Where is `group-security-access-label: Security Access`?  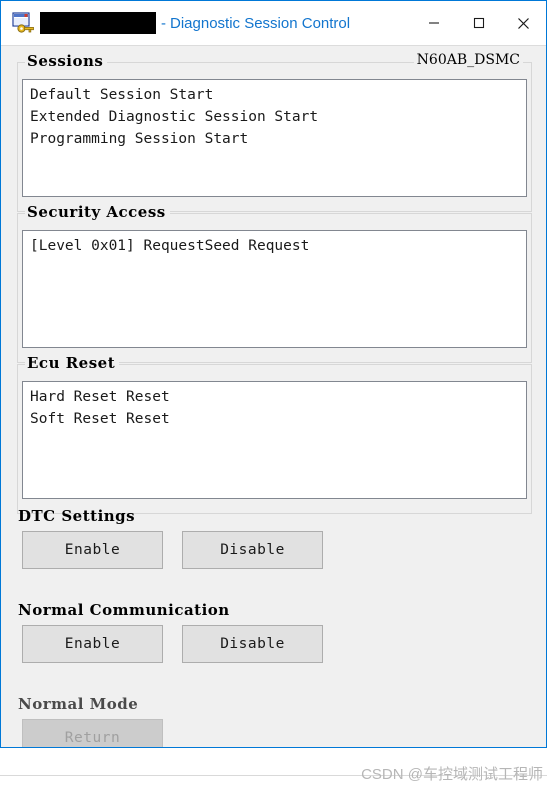 group-security-access-label: Security Access is located at coordinates (97, 212).